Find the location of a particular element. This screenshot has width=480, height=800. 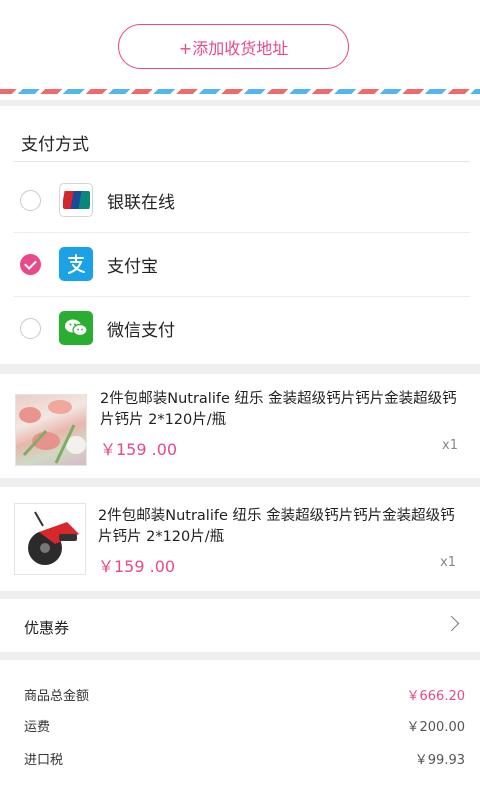

summary-row-subtotal: 商品总金额 ￥666.20 is located at coordinates (240, 695).